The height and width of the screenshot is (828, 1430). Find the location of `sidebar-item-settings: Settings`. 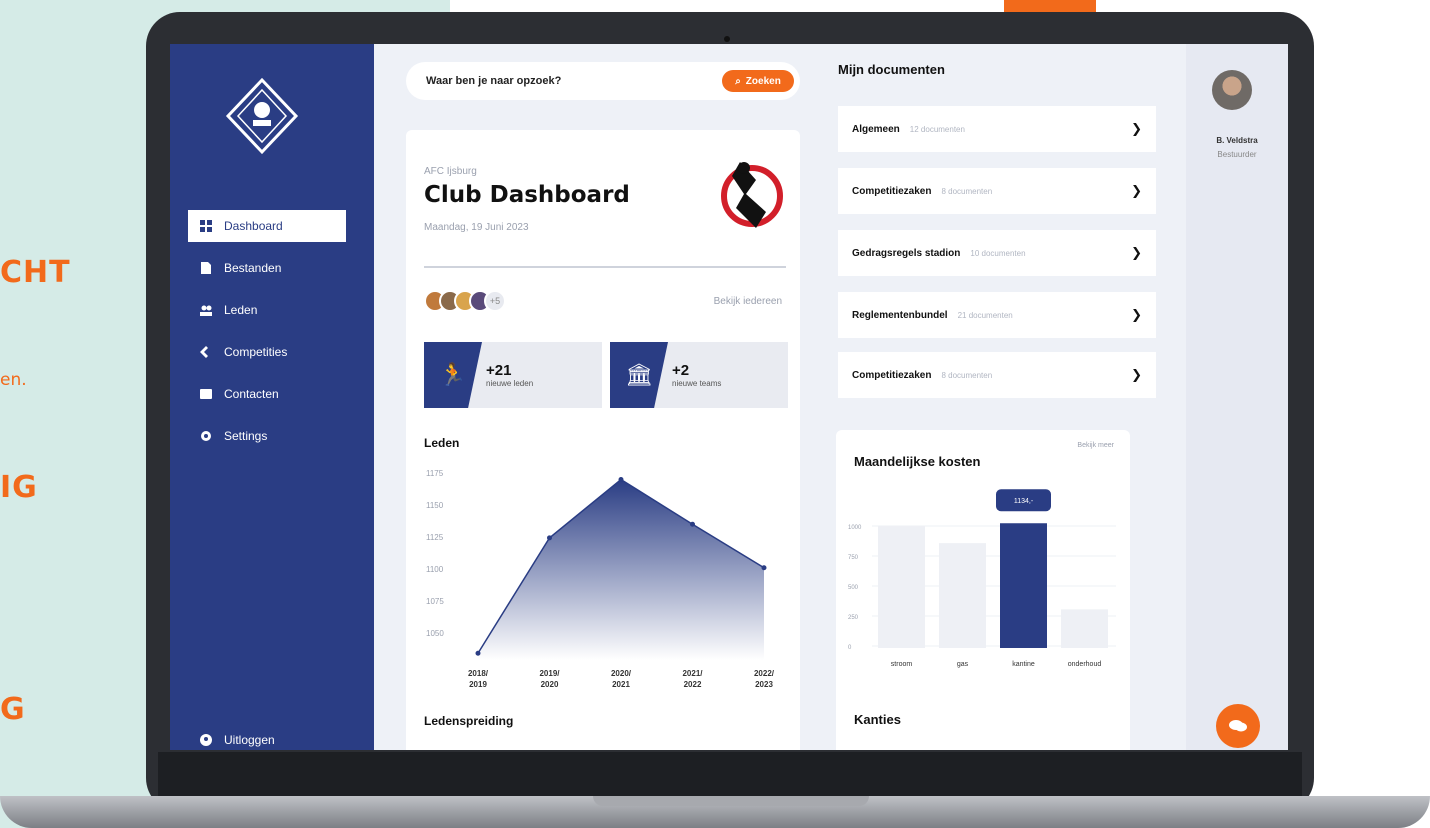

sidebar-item-settings: Settings is located at coordinates (267, 436).